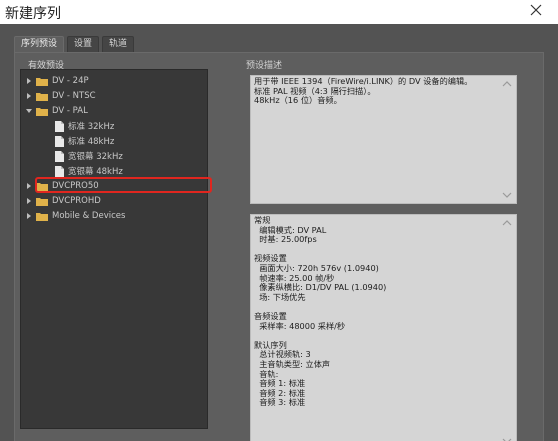 This screenshot has height=441, width=558. Describe the element at coordinates (300, 325) in the screenshot. I see `detail-line: 采样率: 48000 采样/秒` at that location.